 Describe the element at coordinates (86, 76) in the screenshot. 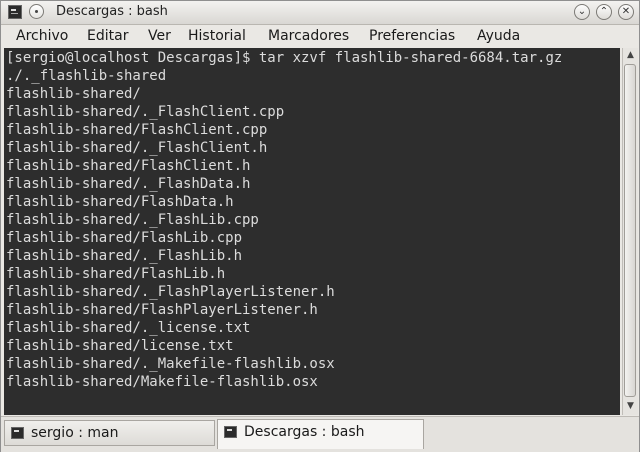

I see `terminal-line: ./._flashlib-shared` at that location.